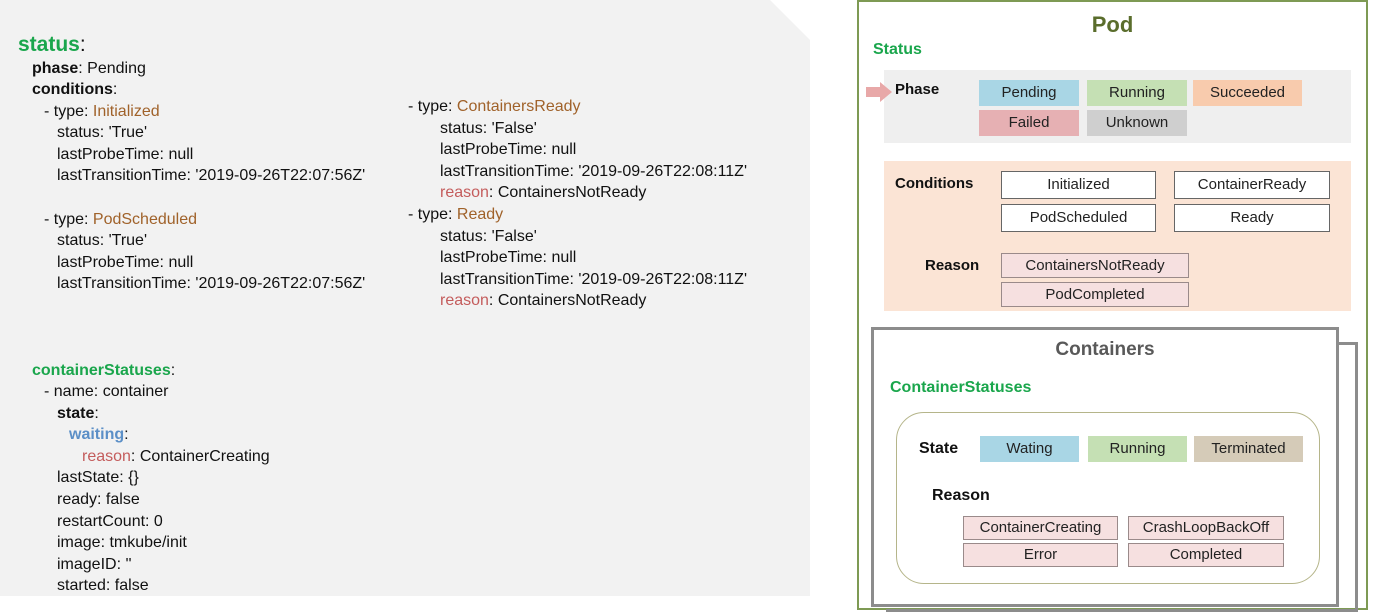 This screenshot has width=1378, height=612. Describe the element at coordinates (1095, 294) in the screenshot. I see `reason-chip-podcompleted: PodCompleted` at that location.